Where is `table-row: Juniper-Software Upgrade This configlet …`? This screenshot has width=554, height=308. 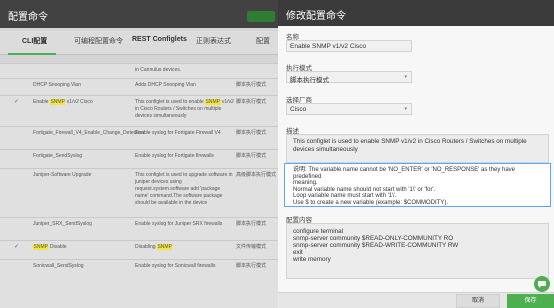 table-row: Juniper-Software Upgrade This configlet … is located at coordinates (140, 192).